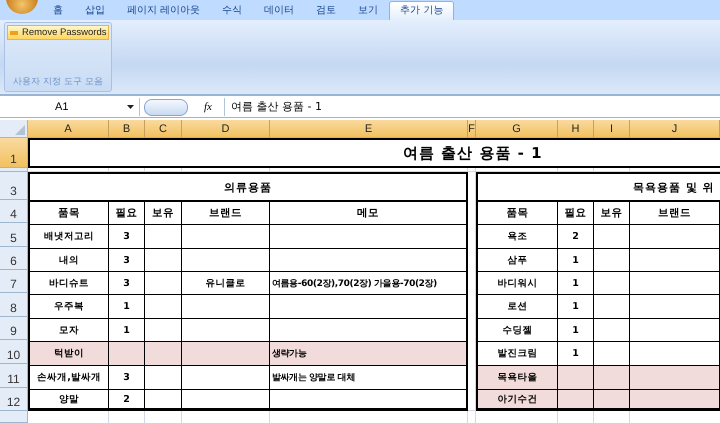 This screenshot has width=720, height=423. What do you see at coordinates (58, 82) in the screenshot?
I see `group-label: 사용자 지정 도구 모음` at bounding box center [58, 82].